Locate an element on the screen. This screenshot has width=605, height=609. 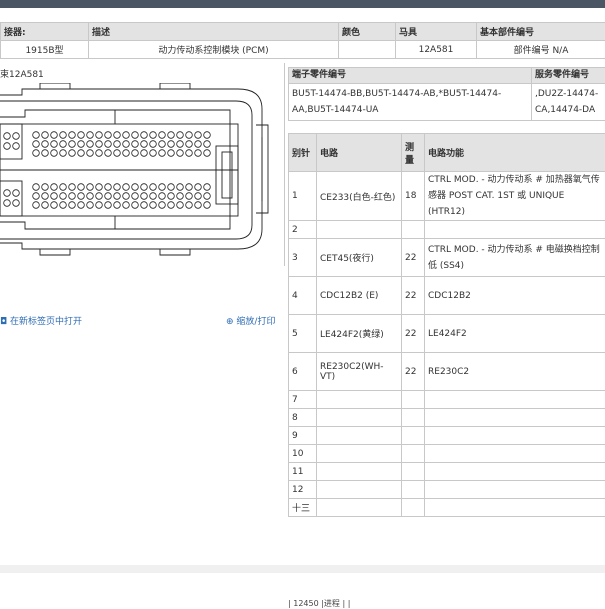
circuit-name: CET45(夜行) is located at coordinates (359, 258).